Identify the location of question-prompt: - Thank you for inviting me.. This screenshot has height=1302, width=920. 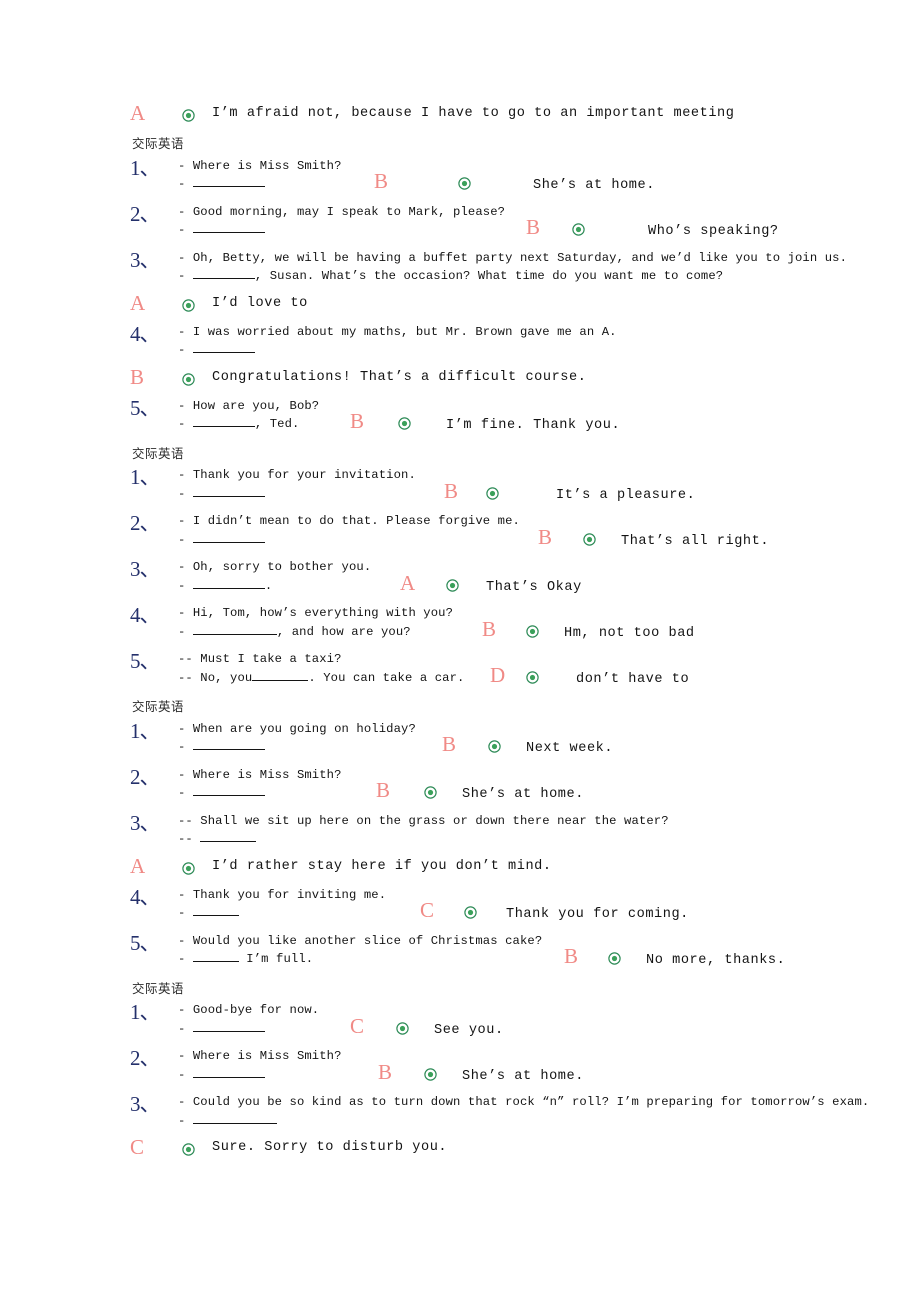
(282, 894).